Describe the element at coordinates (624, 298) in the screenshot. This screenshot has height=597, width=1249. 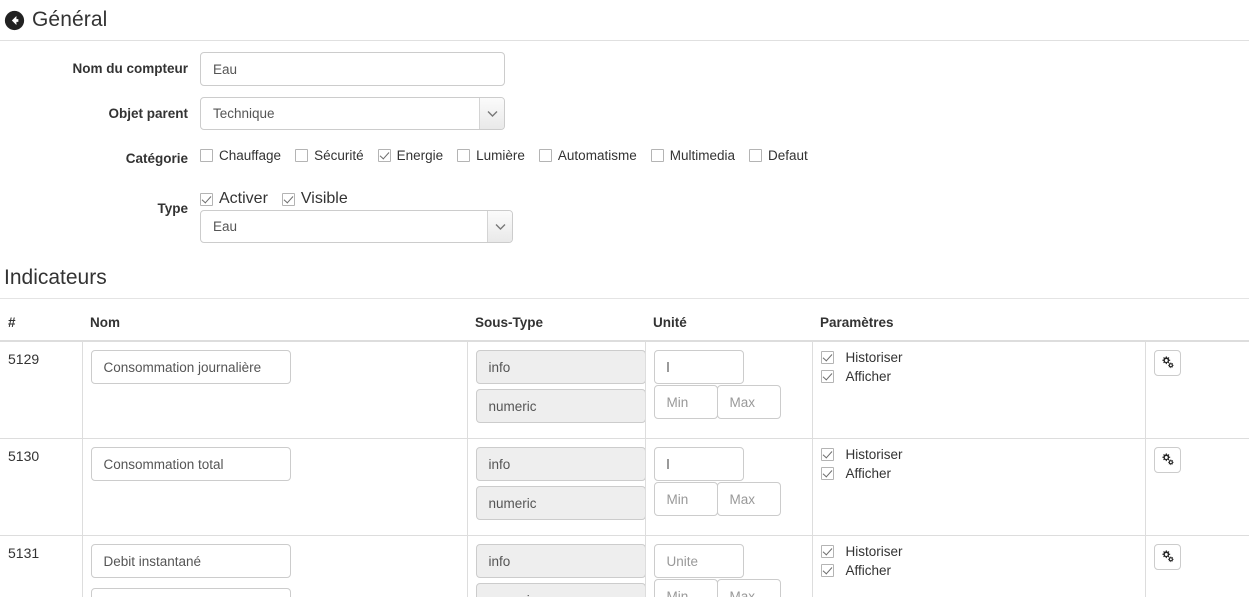
I see `section-divider` at that location.